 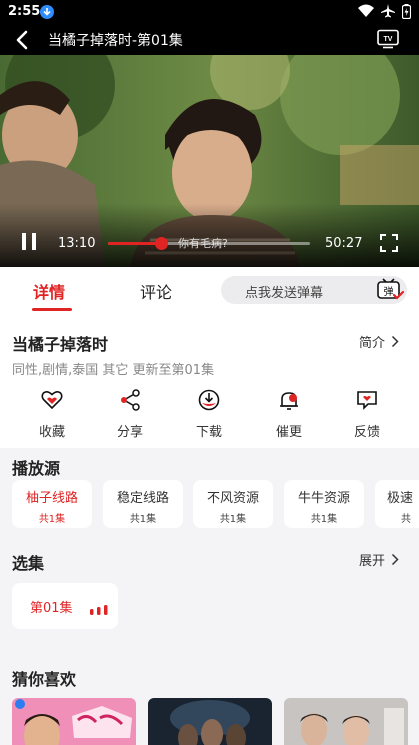 I want to click on source-name: 极速, so click(x=400, y=498).